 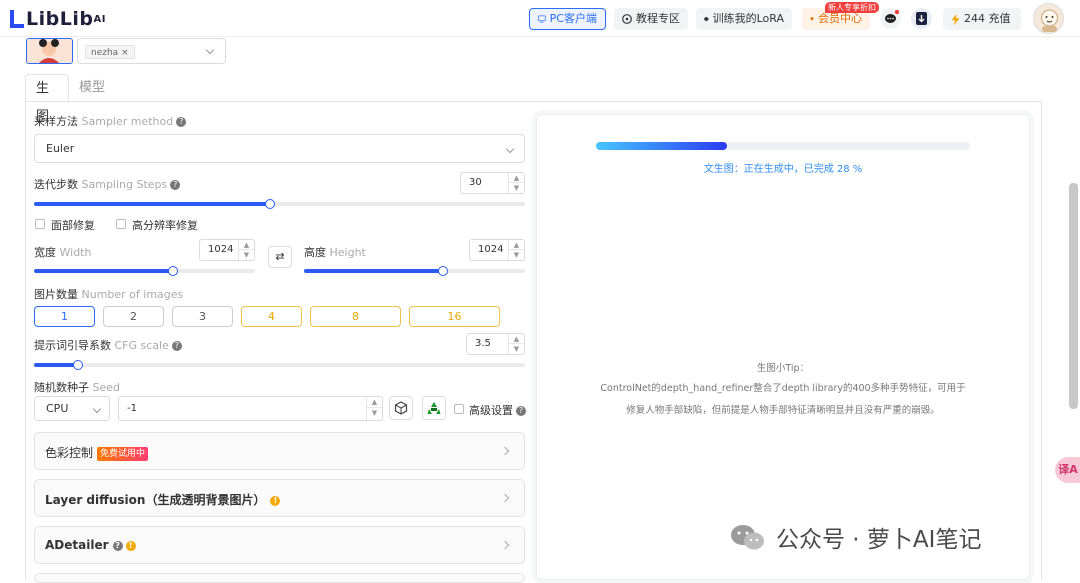 I want to click on seed-input: -1 ▲ ▼, so click(x=250, y=408).